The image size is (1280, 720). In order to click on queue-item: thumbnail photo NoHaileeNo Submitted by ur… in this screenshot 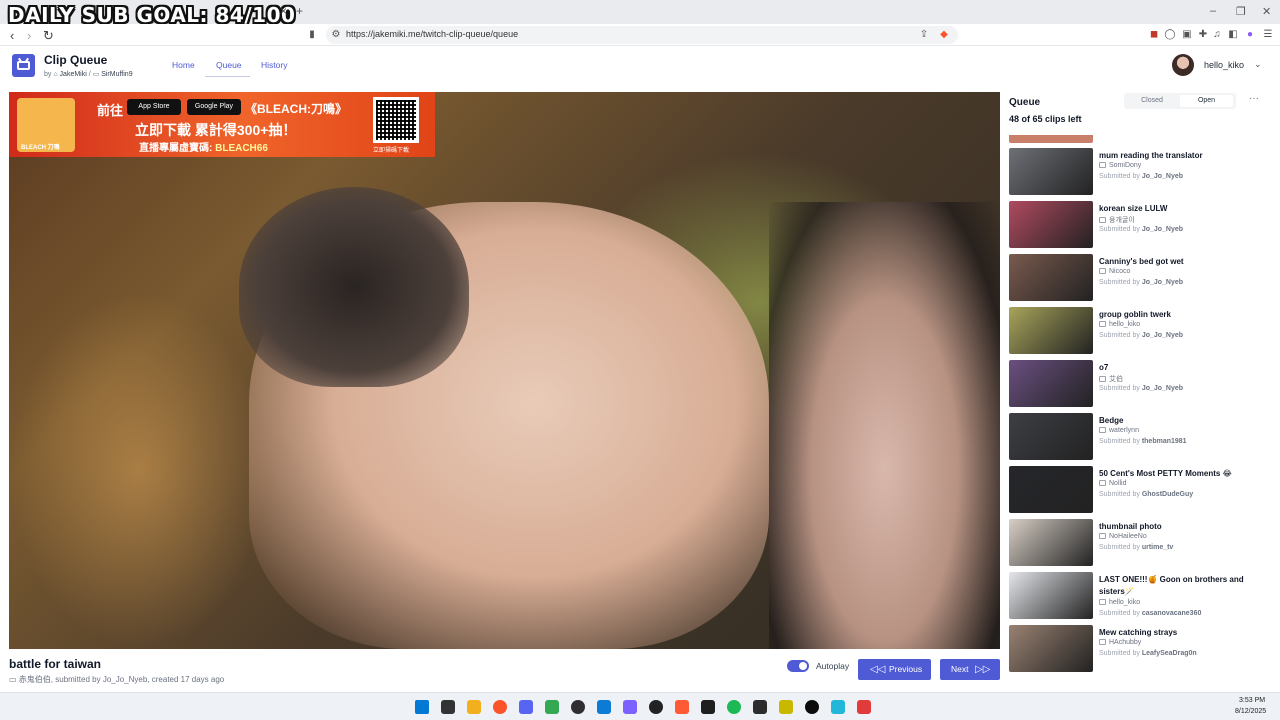, I will do `click(1141, 543)`.